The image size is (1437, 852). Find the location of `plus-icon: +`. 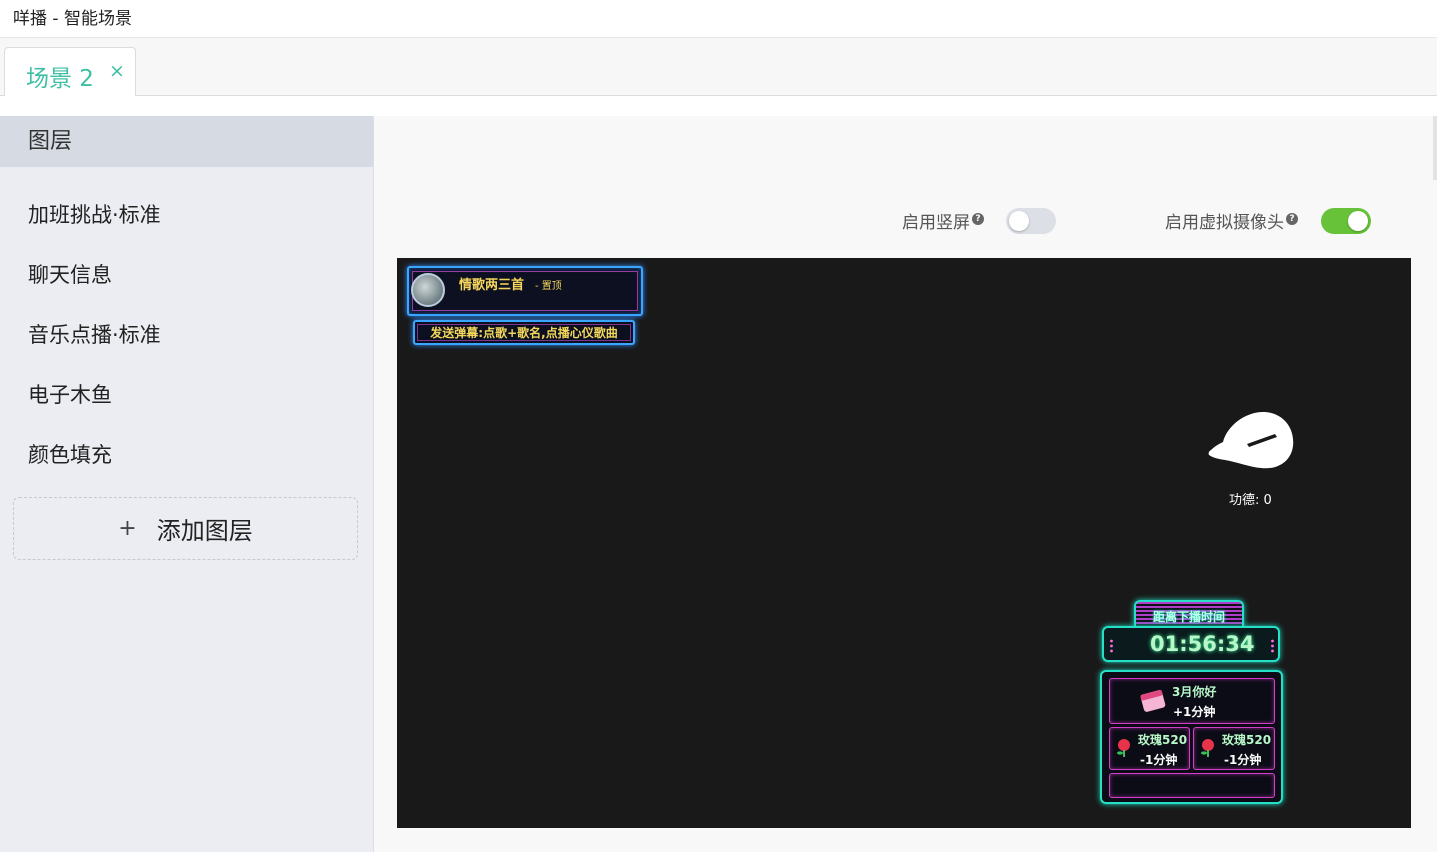

plus-icon: + is located at coordinates (127, 528).